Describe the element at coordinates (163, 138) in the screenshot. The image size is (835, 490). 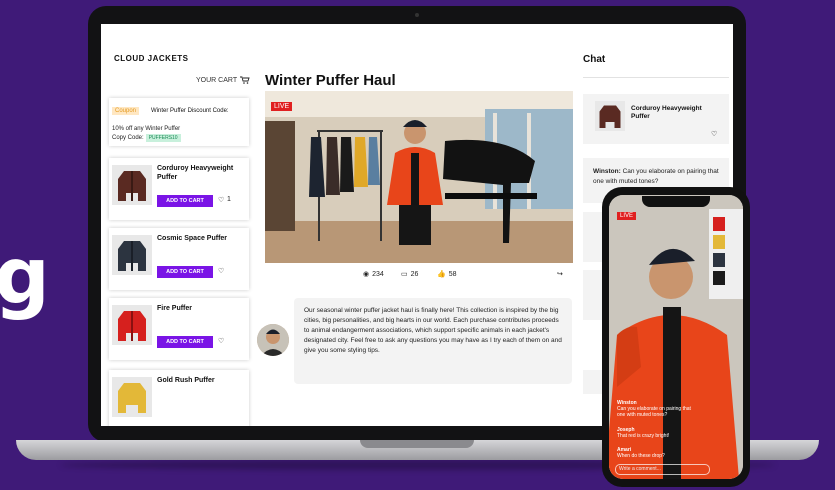
I see `coupon-code-tag: PUFFERS10` at that location.